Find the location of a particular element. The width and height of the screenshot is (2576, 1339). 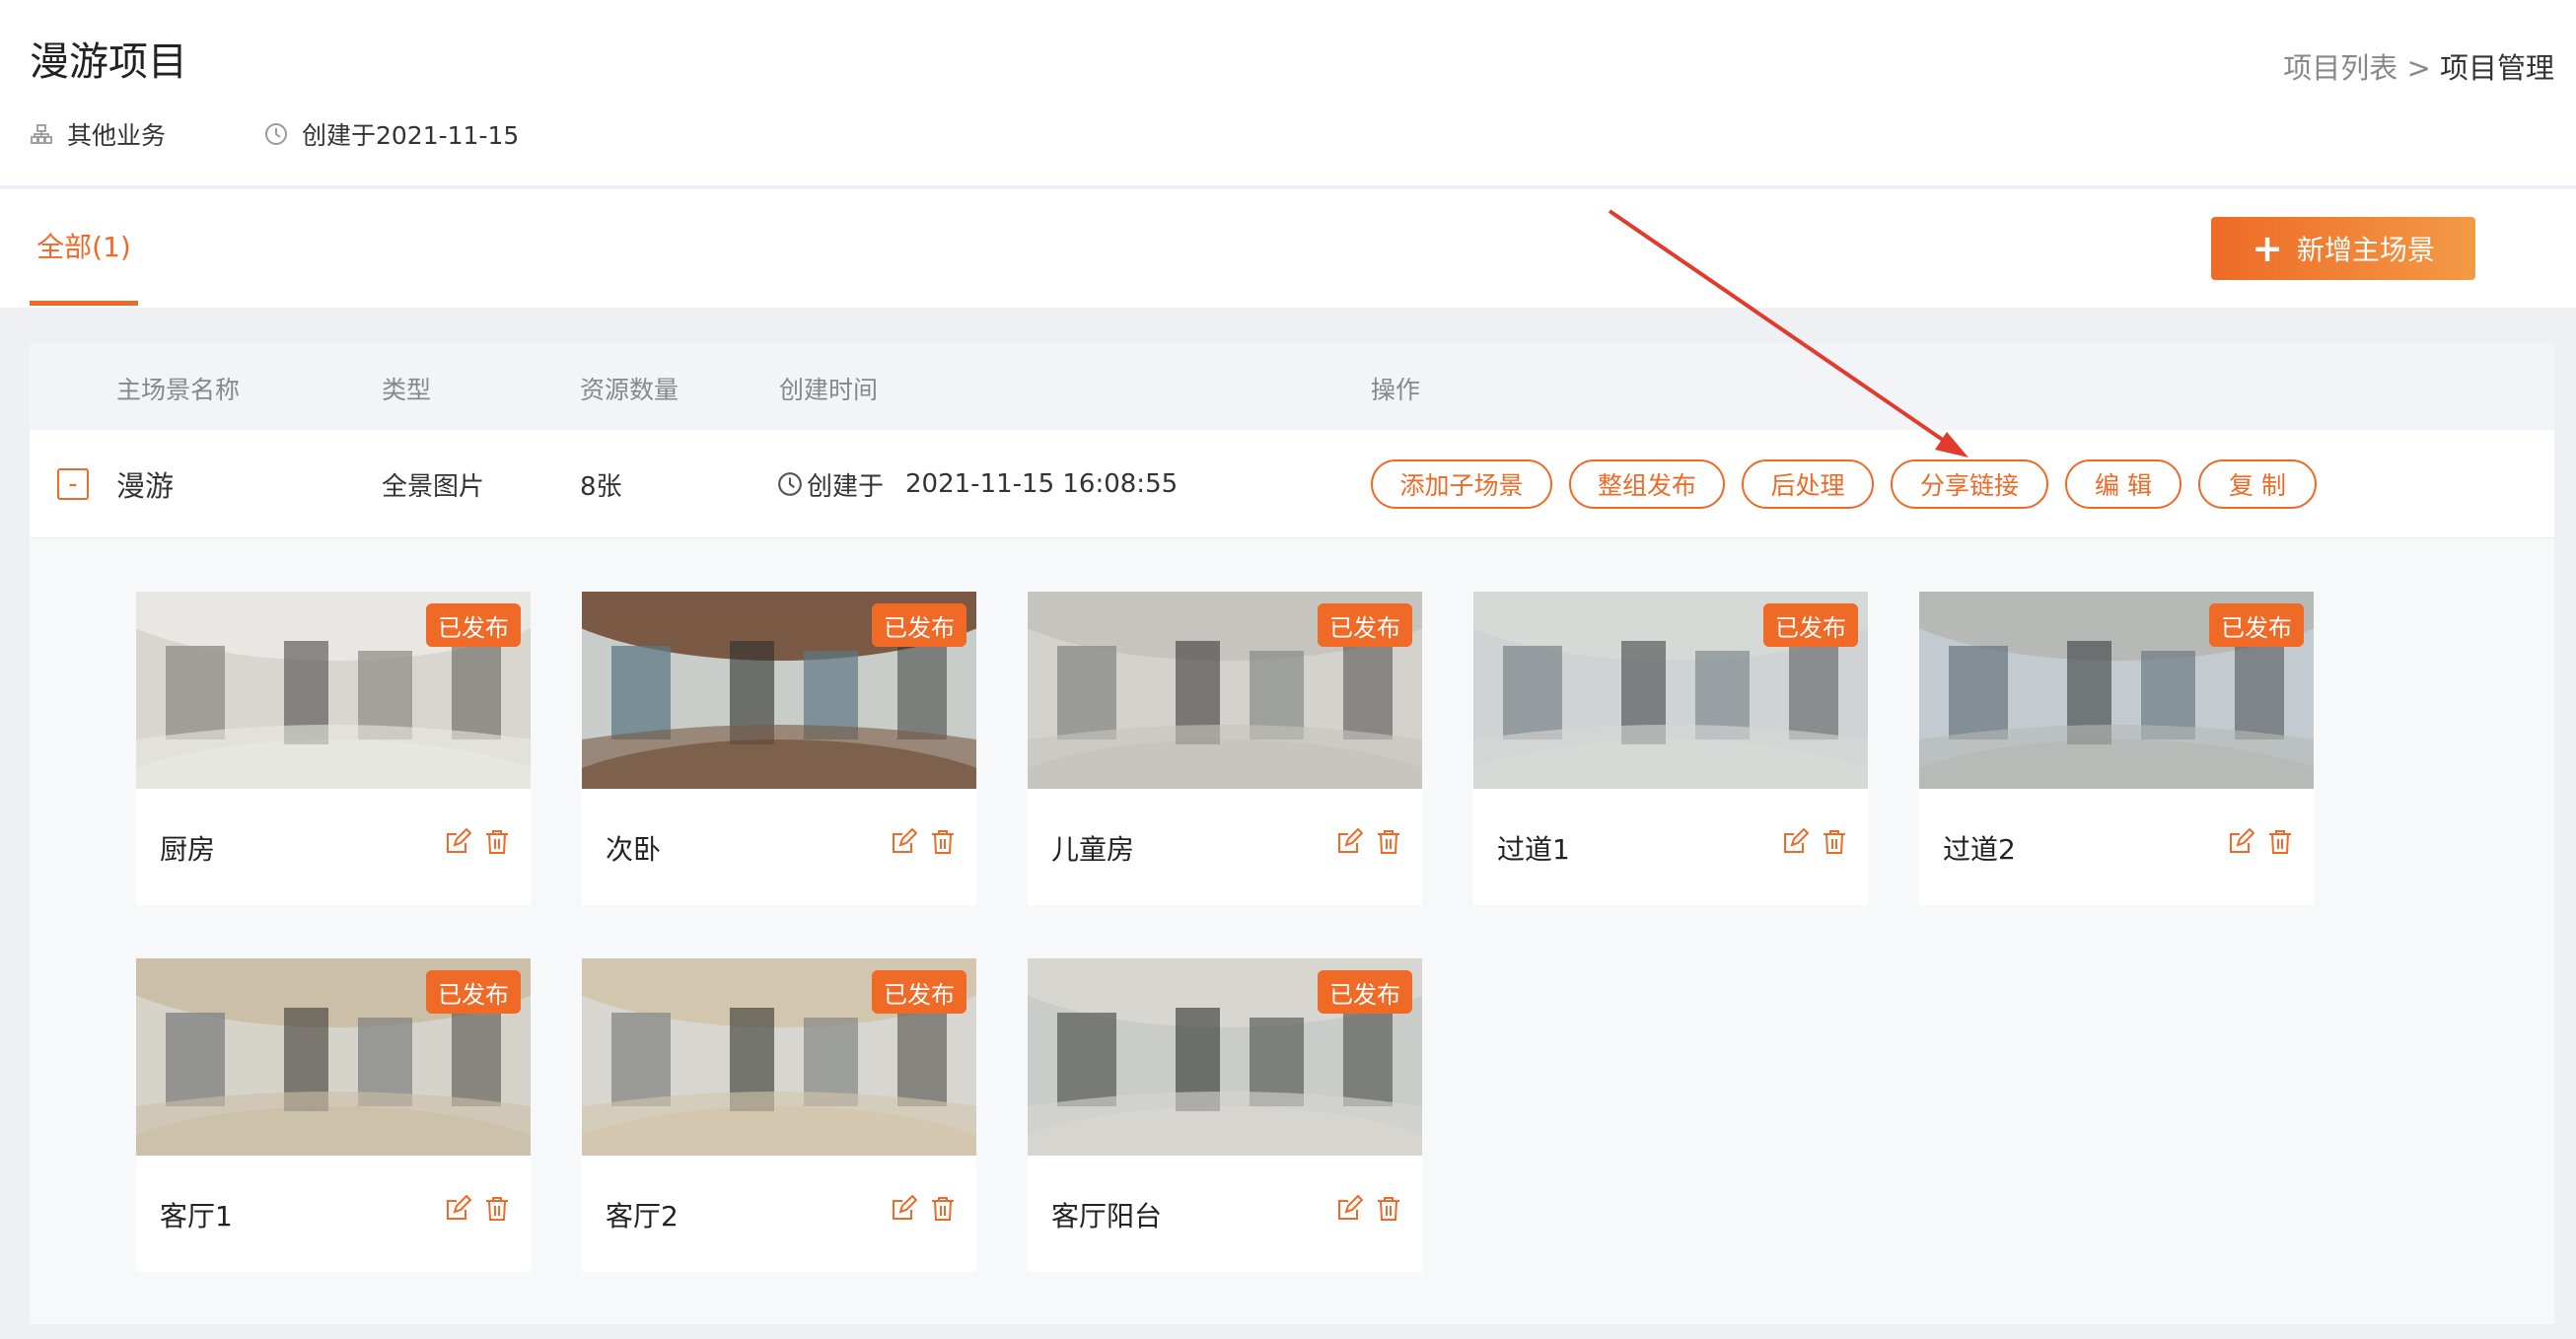

add-main-scene-label: 新增主场景 is located at coordinates (2365, 250).